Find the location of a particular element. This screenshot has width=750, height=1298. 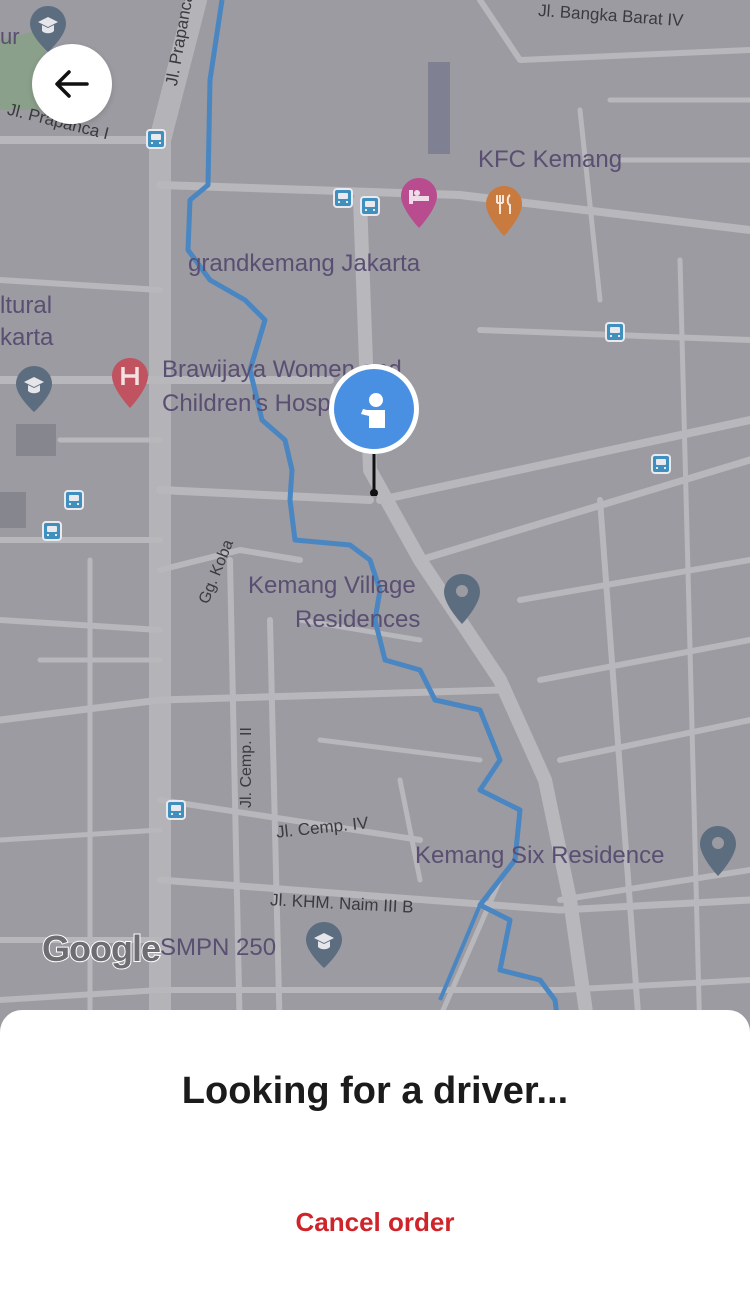

map-label-ur: ur is located at coordinates (10, 36).